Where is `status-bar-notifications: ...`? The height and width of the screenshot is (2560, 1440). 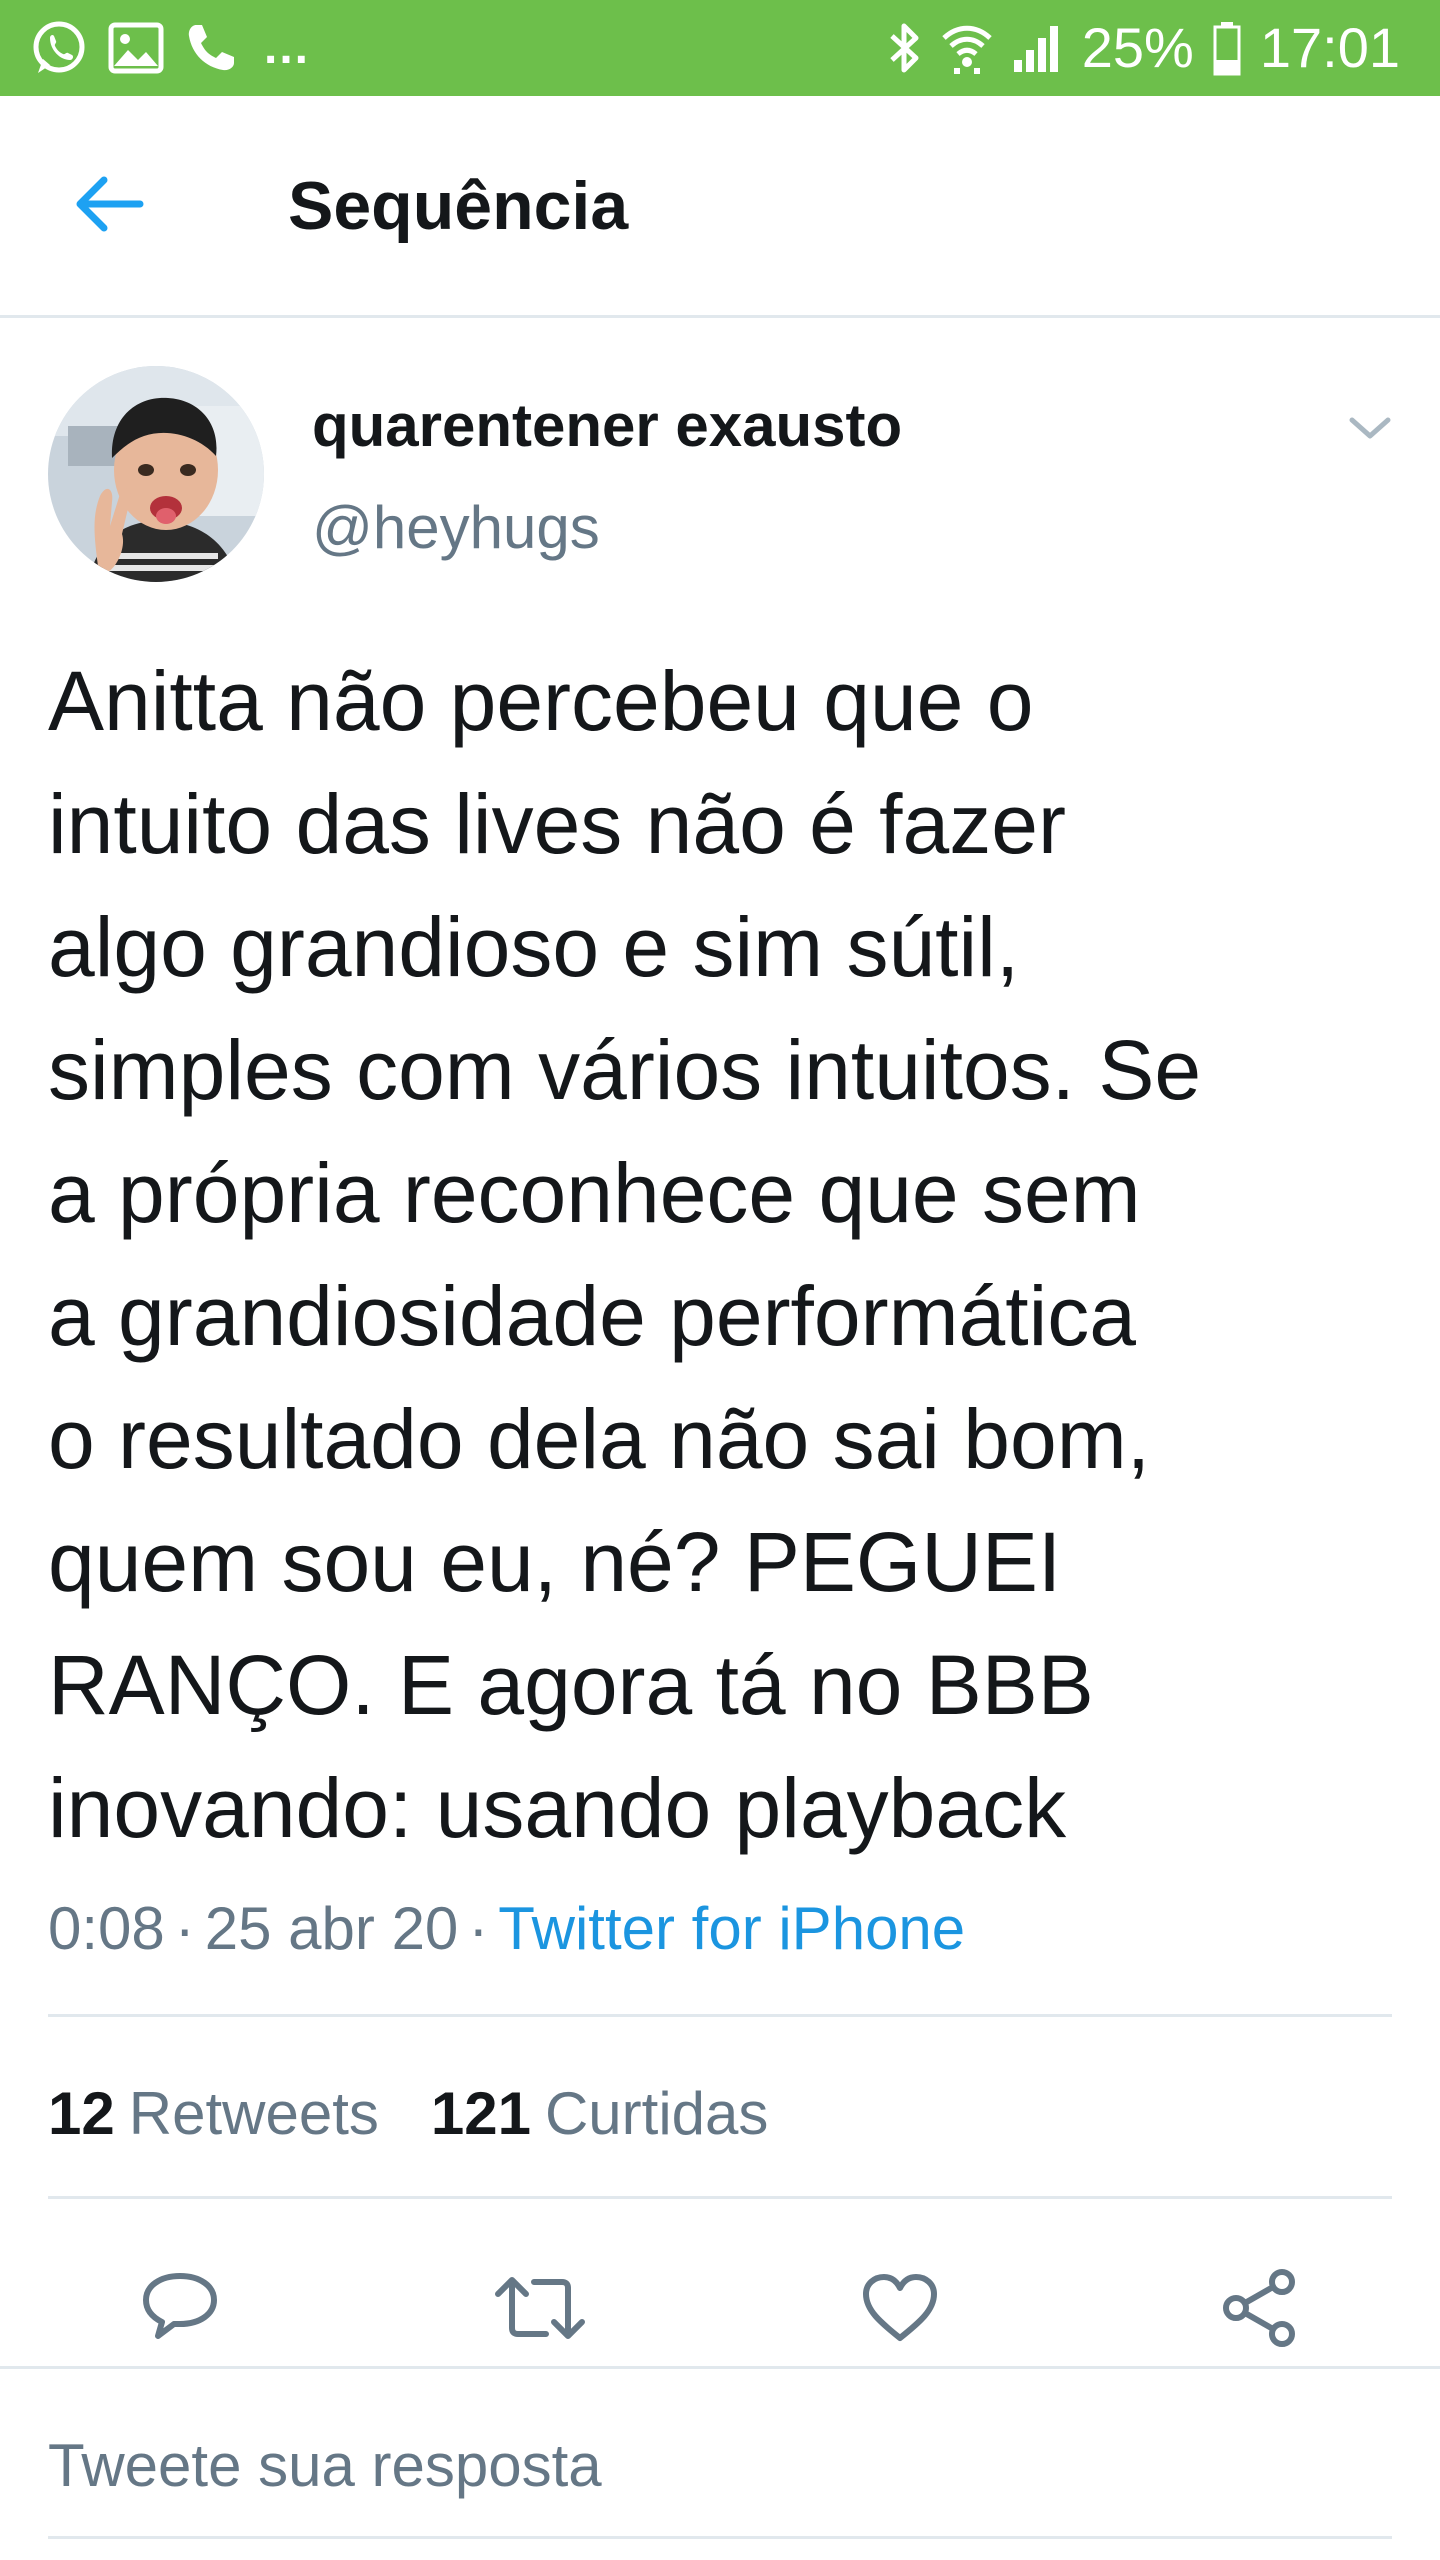
status-bar-notifications: ... is located at coordinates (170, 48).